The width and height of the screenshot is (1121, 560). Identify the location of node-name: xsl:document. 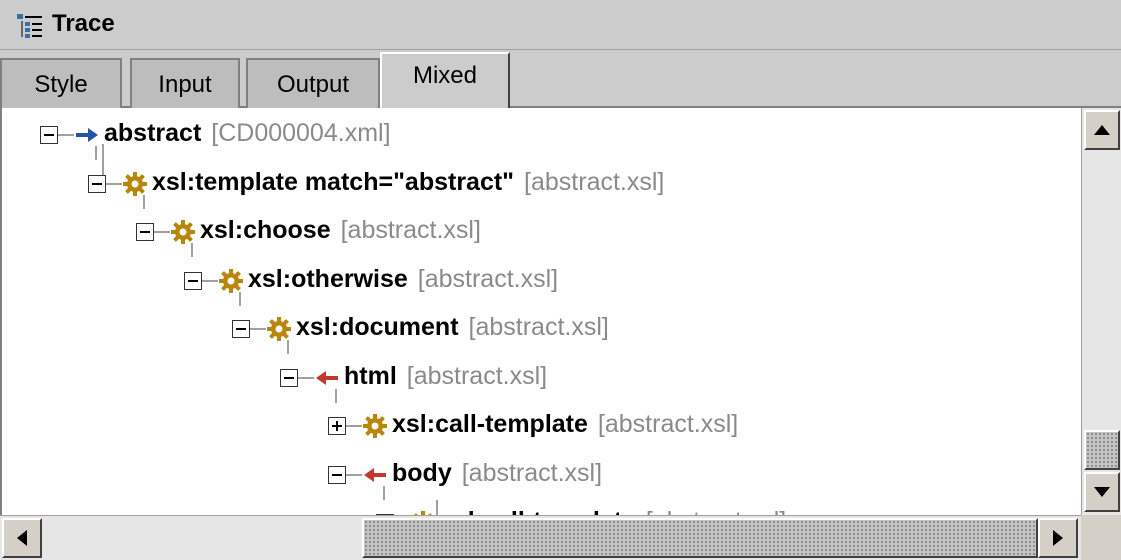
(377, 327).